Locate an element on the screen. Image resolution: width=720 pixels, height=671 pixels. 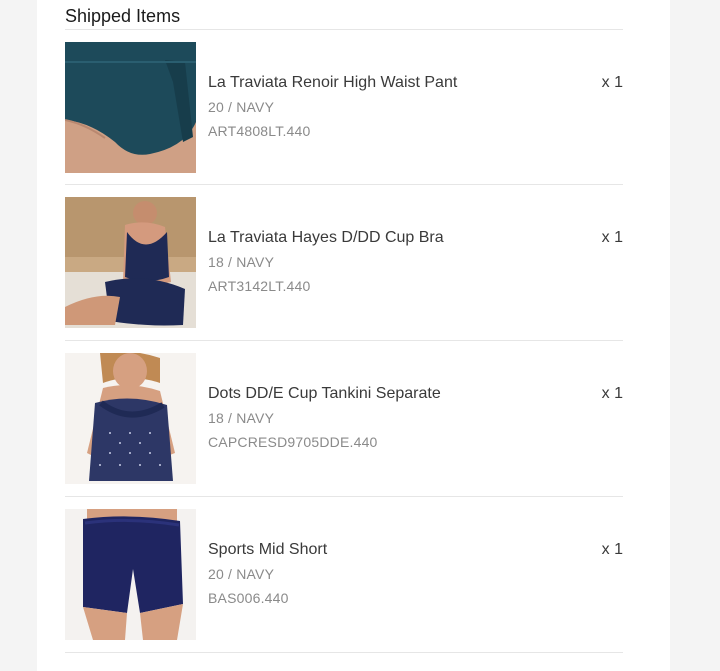
product-sku: ART4808LT.440 is located at coordinates (259, 131).